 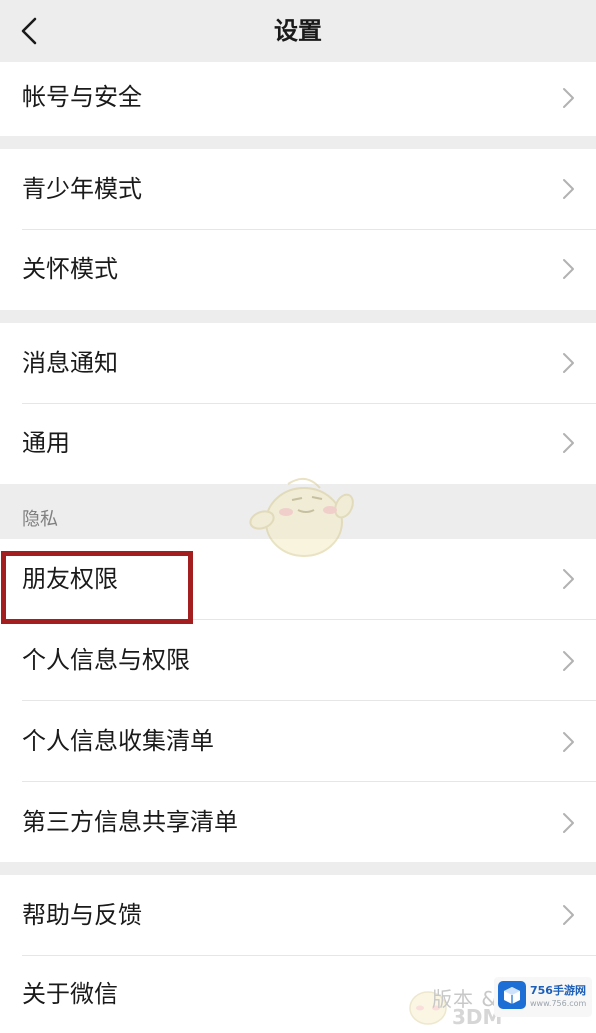 I want to click on nav-bar: 设置, so click(x=298, y=31).